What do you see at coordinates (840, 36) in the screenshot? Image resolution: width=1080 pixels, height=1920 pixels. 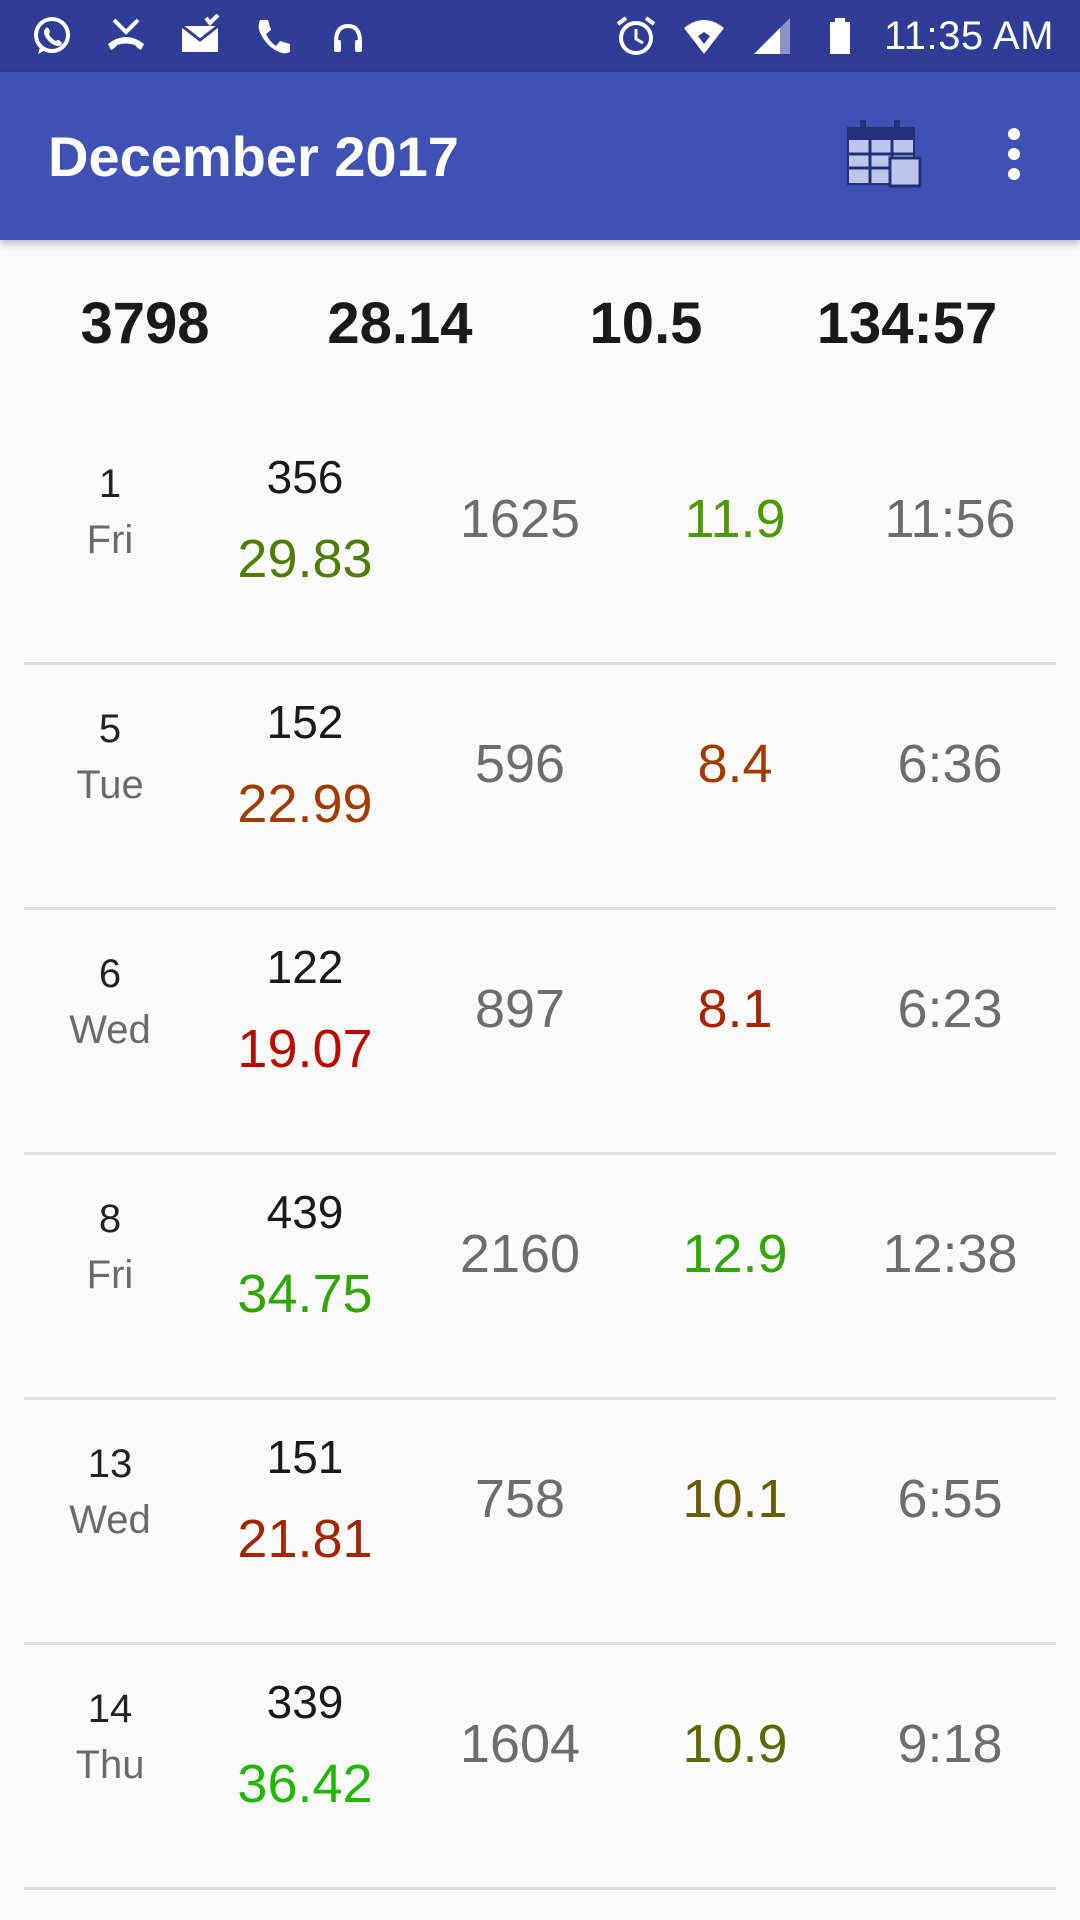 I see `battery-icon` at bounding box center [840, 36].